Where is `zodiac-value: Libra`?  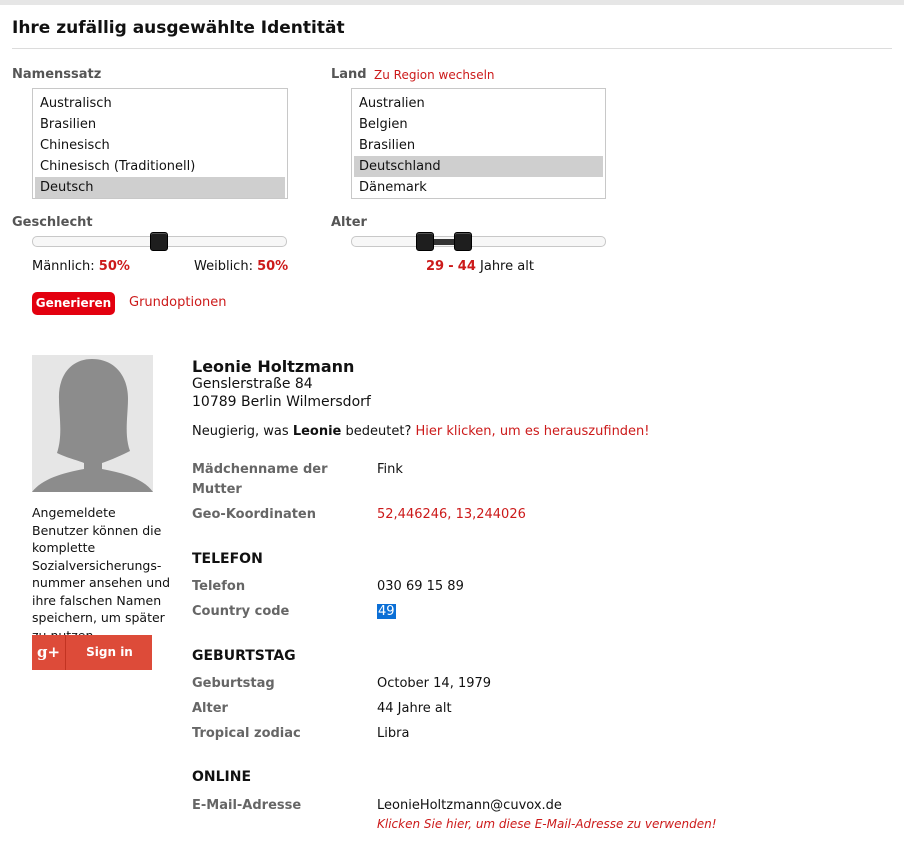
zodiac-value: Libra is located at coordinates (393, 733).